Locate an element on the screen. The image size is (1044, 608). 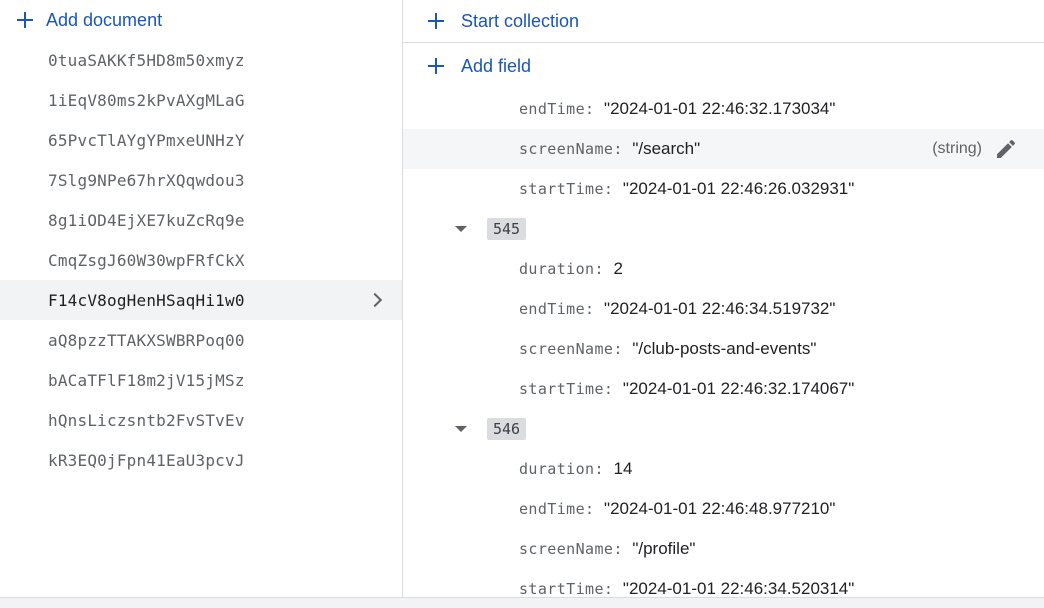
document-id: hQnsLiczsntb2FvSTvEv is located at coordinates (146, 420).